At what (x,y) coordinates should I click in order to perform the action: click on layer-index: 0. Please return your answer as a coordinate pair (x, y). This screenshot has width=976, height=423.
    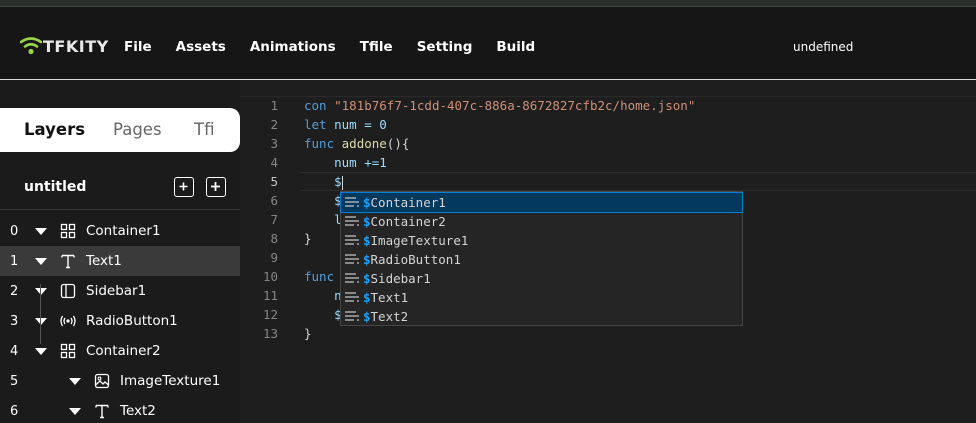
    Looking at the image, I should click on (14, 231).